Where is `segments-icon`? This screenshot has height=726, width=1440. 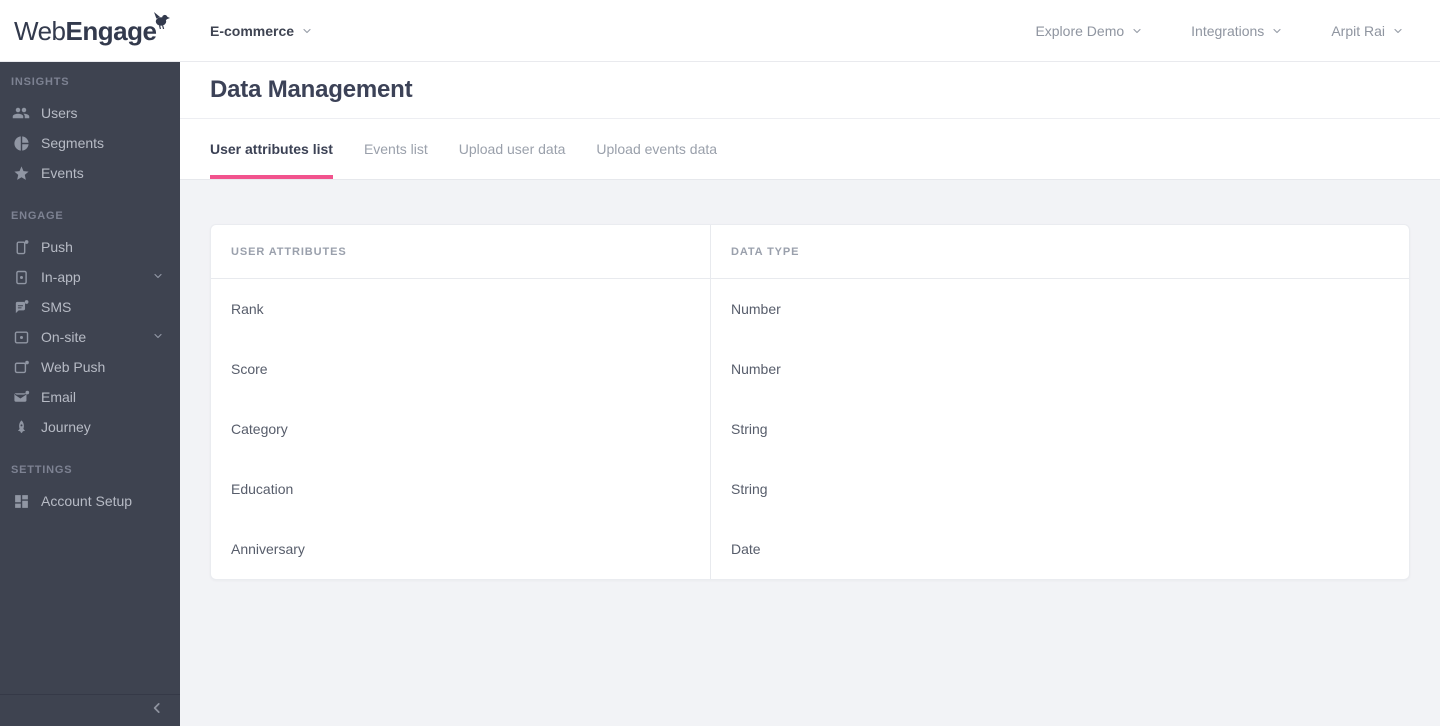 segments-icon is located at coordinates (21, 143).